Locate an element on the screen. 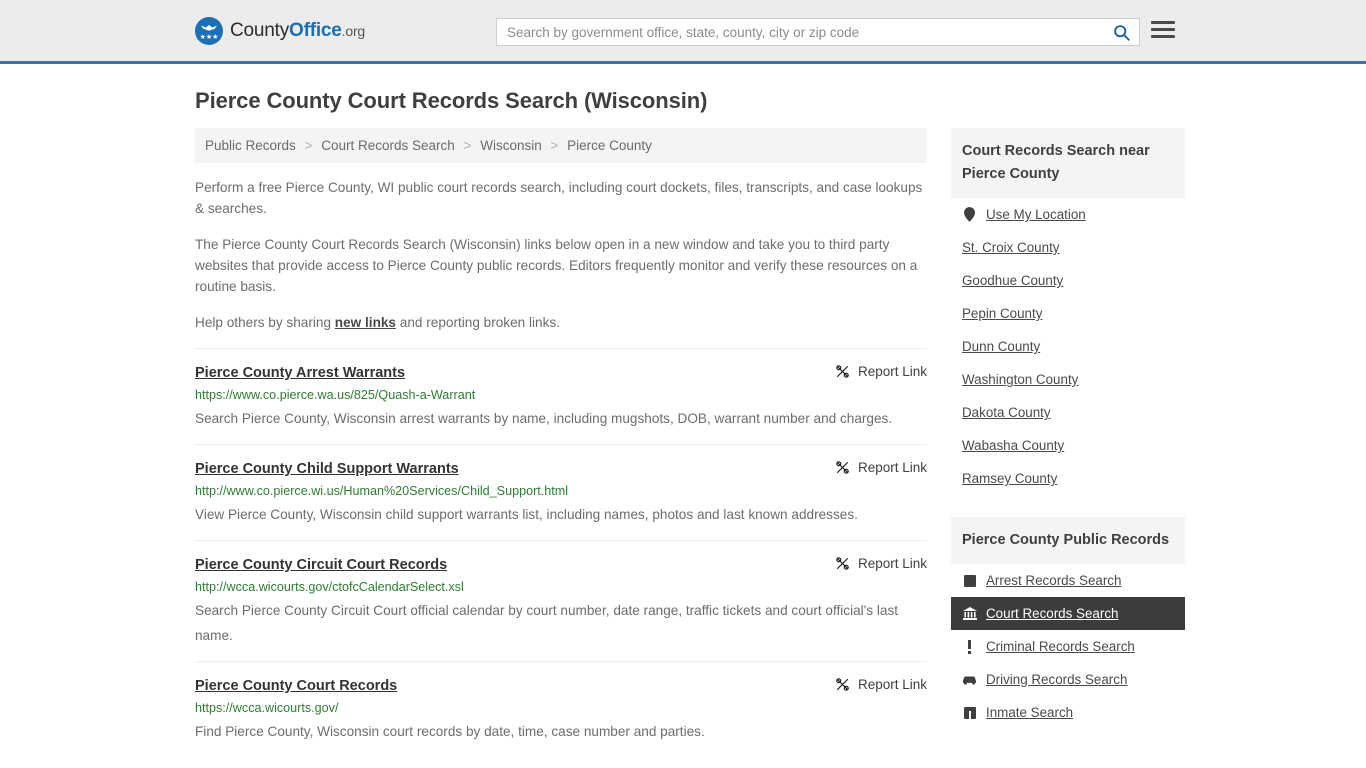 The image size is (1366, 768). list-item: Goodhue County is located at coordinates (1068, 280).